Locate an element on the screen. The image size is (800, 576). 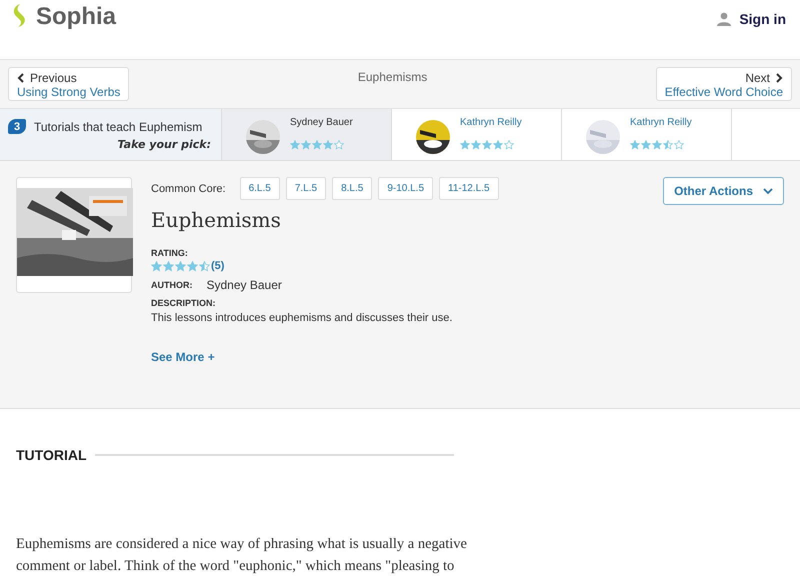
count-badge: 3 is located at coordinates (17, 126).